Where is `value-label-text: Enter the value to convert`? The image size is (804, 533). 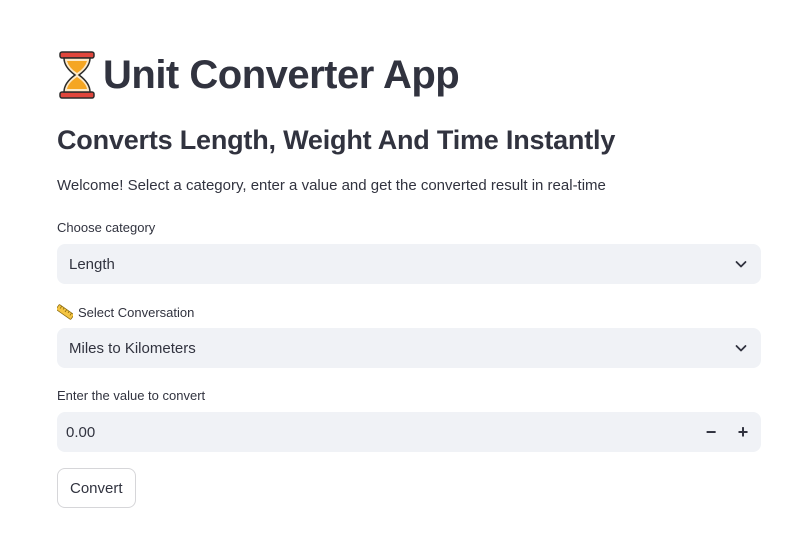 value-label-text: Enter the value to convert is located at coordinates (131, 395).